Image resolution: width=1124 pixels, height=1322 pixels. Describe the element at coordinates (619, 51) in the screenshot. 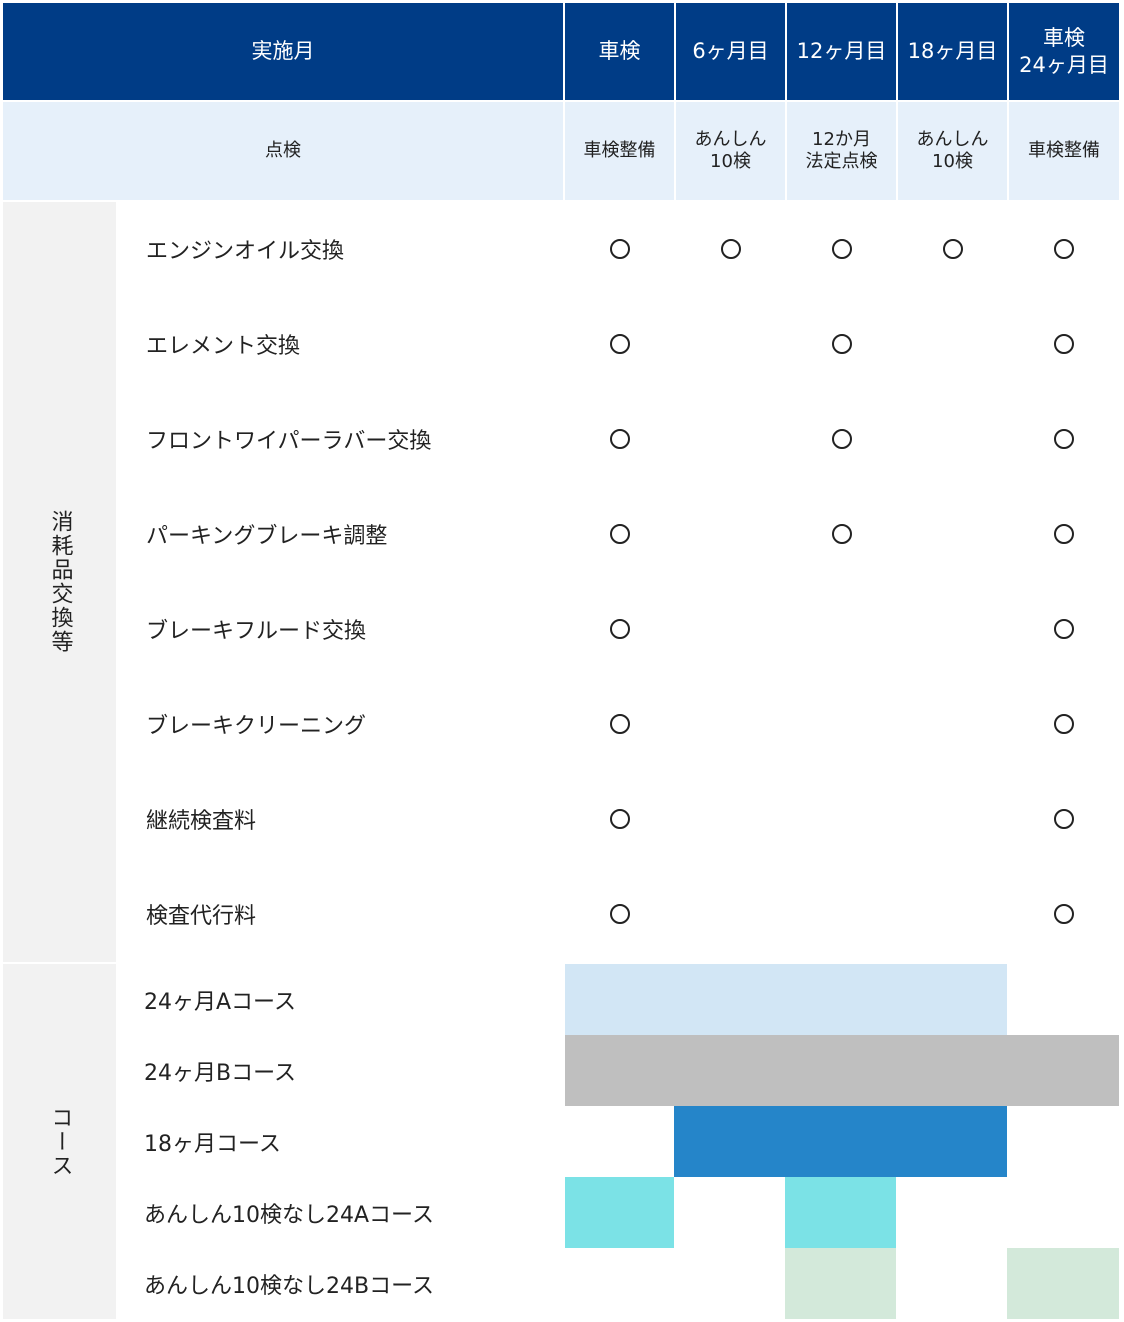

I see `col-header-shaken: 車検` at that location.